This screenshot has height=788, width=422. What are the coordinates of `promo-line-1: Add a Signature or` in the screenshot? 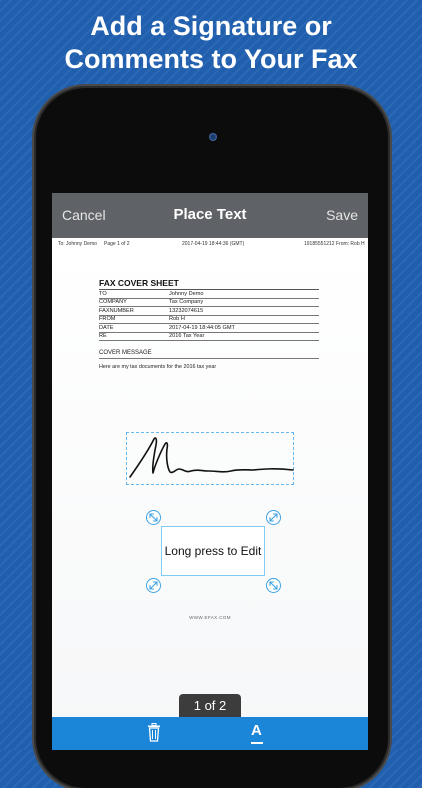 It's located at (211, 26).